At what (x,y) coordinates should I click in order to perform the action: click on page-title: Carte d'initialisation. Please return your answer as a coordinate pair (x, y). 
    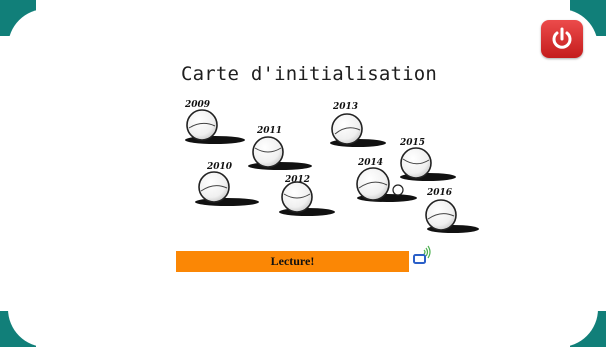
    Looking at the image, I should click on (309, 74).